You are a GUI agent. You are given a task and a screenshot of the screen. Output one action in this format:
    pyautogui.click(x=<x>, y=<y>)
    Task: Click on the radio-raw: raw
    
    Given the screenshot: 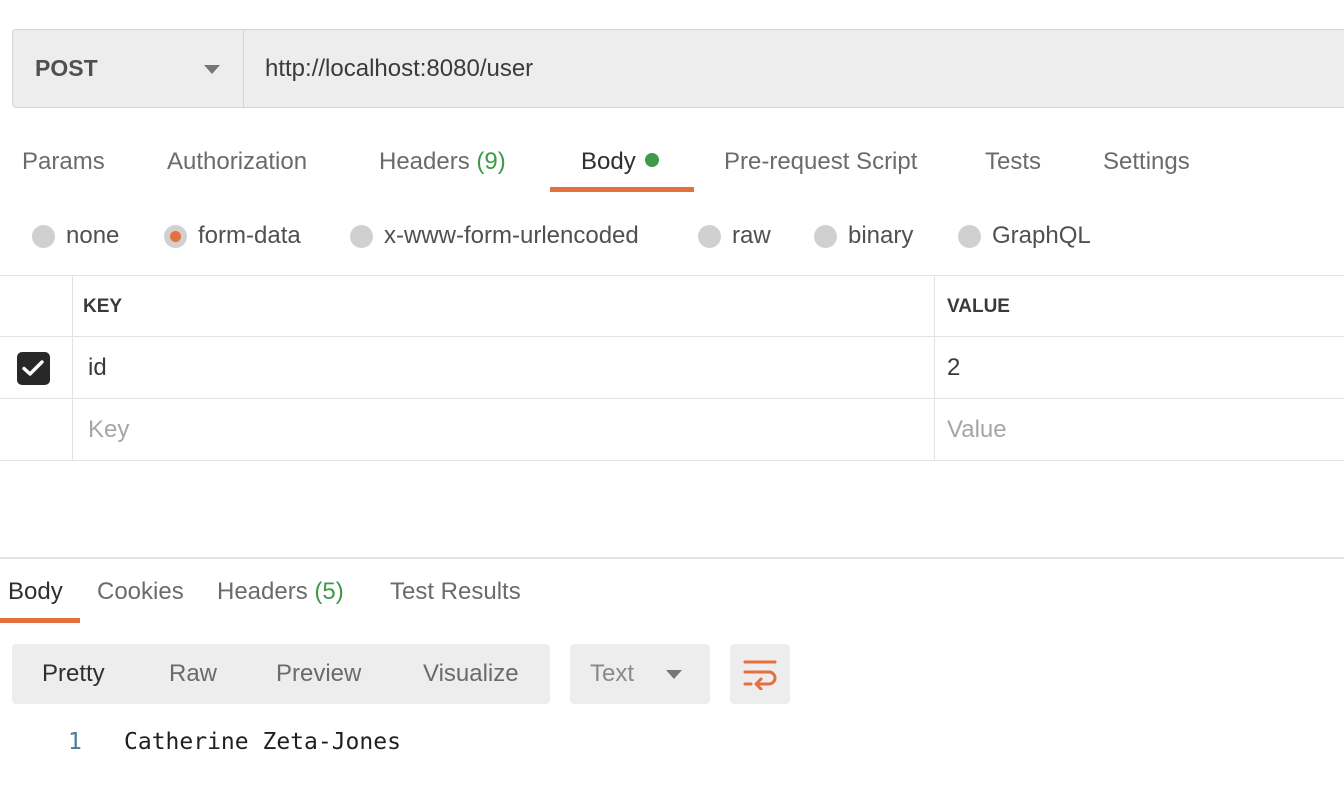 What is the action you would take?
    pyautogui.click(x=734, y=236)
    